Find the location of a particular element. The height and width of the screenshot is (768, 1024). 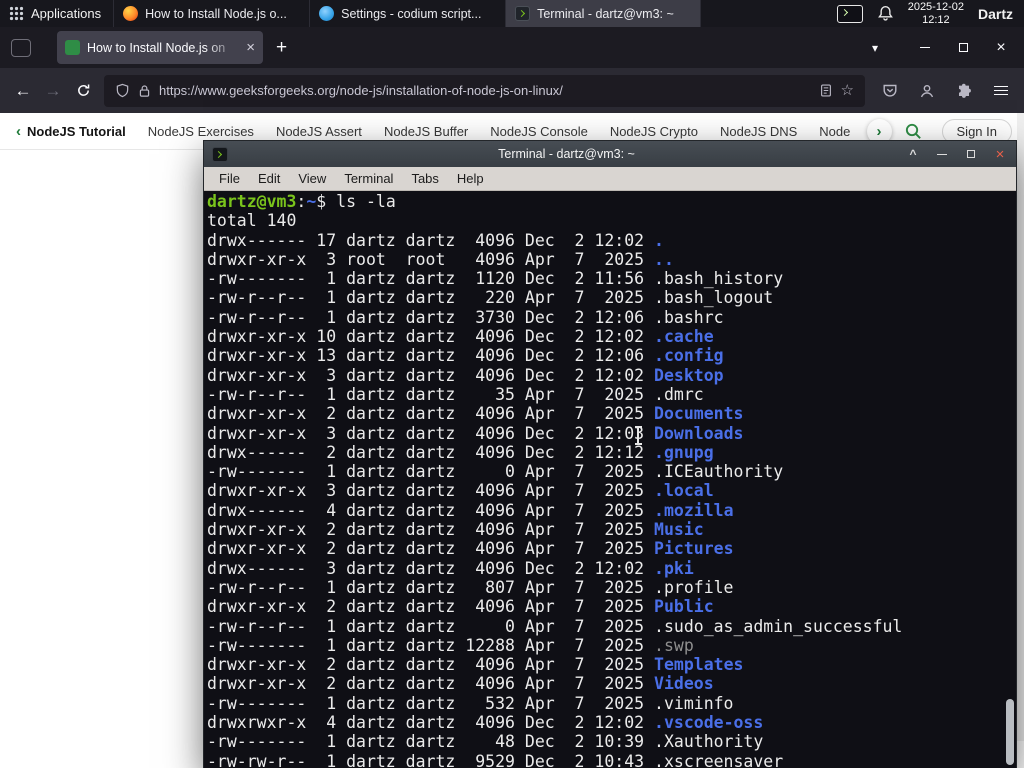

tab-bar: How to Install Node.js on × + ▾ × is located at coordinates (512, 47).